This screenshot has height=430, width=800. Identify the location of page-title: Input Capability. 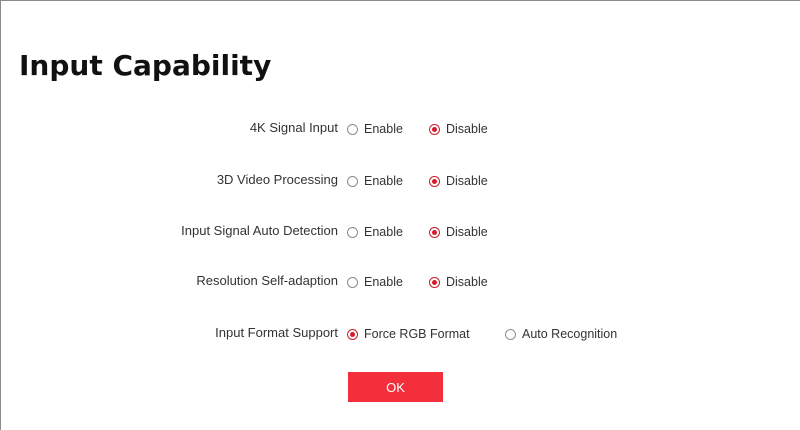
(145, 65).